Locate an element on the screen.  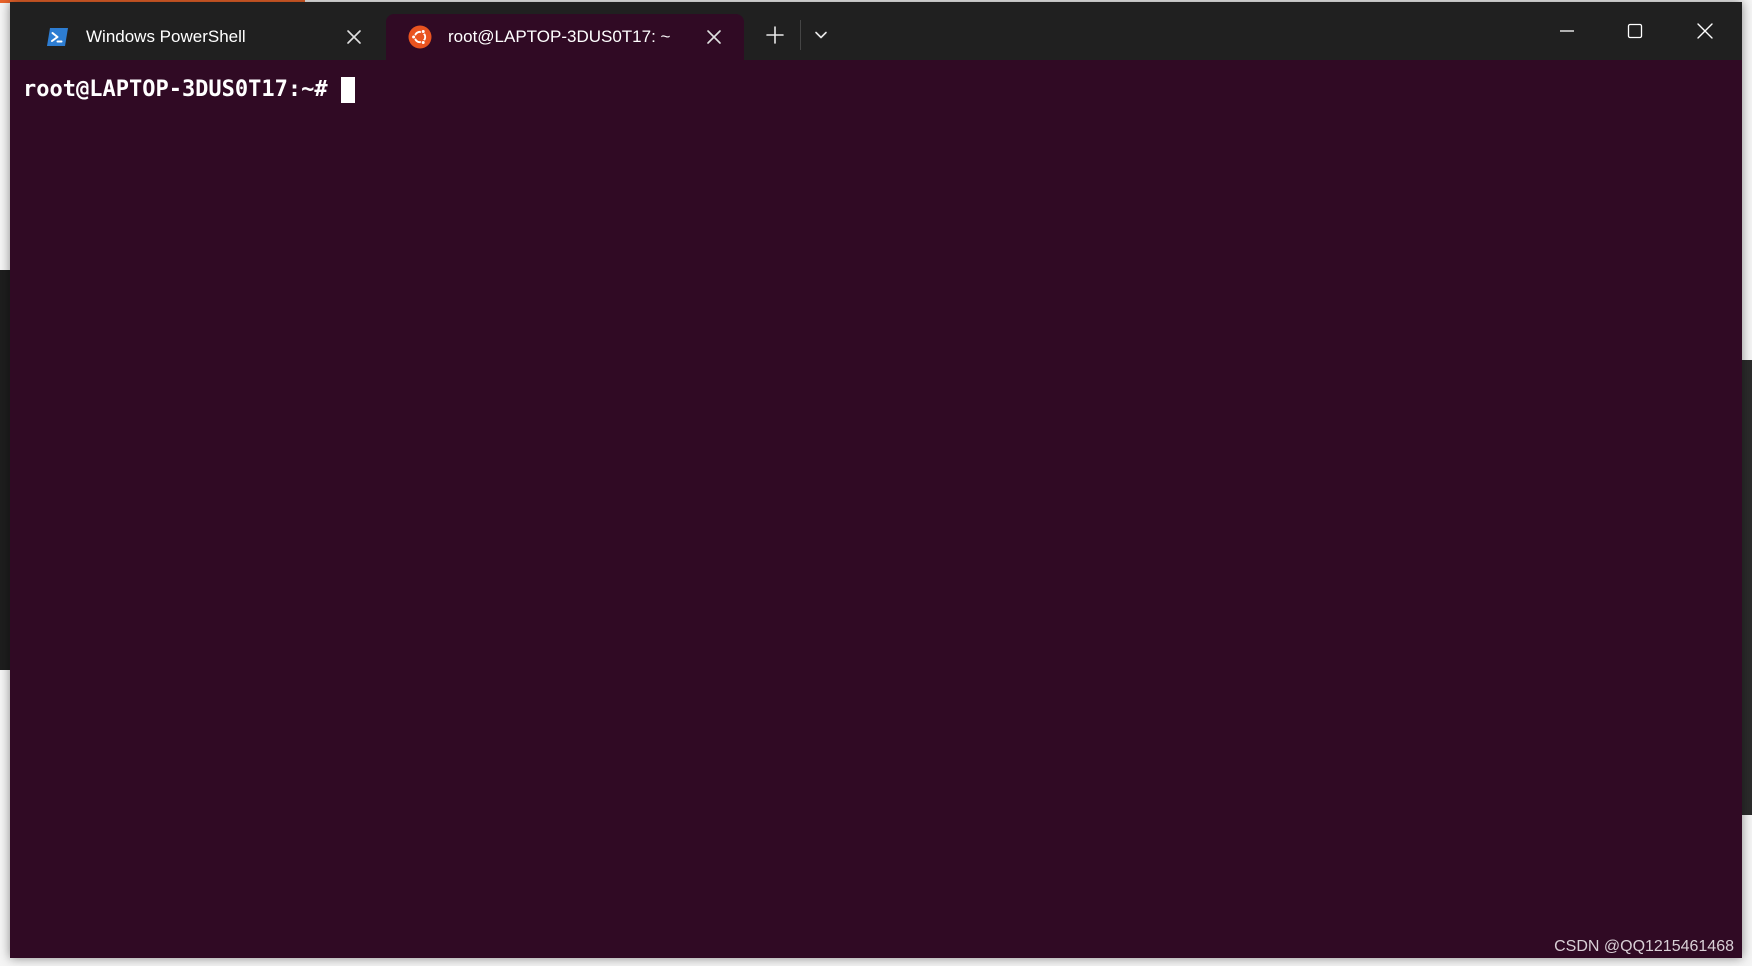
minimize-icon is located at coordinates (1567, 31).